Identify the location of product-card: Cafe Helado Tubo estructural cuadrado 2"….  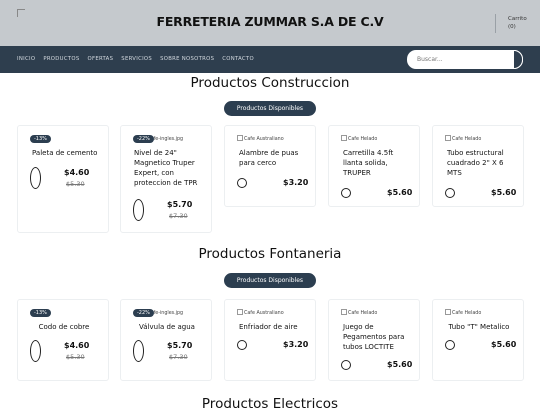
(478, 166).